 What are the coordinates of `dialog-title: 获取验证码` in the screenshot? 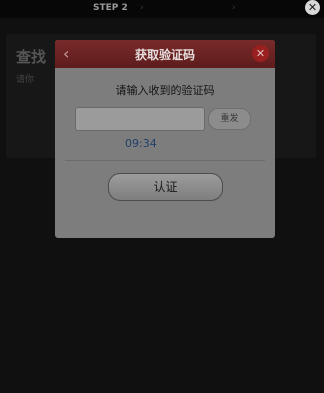 It's located at (164, 55).